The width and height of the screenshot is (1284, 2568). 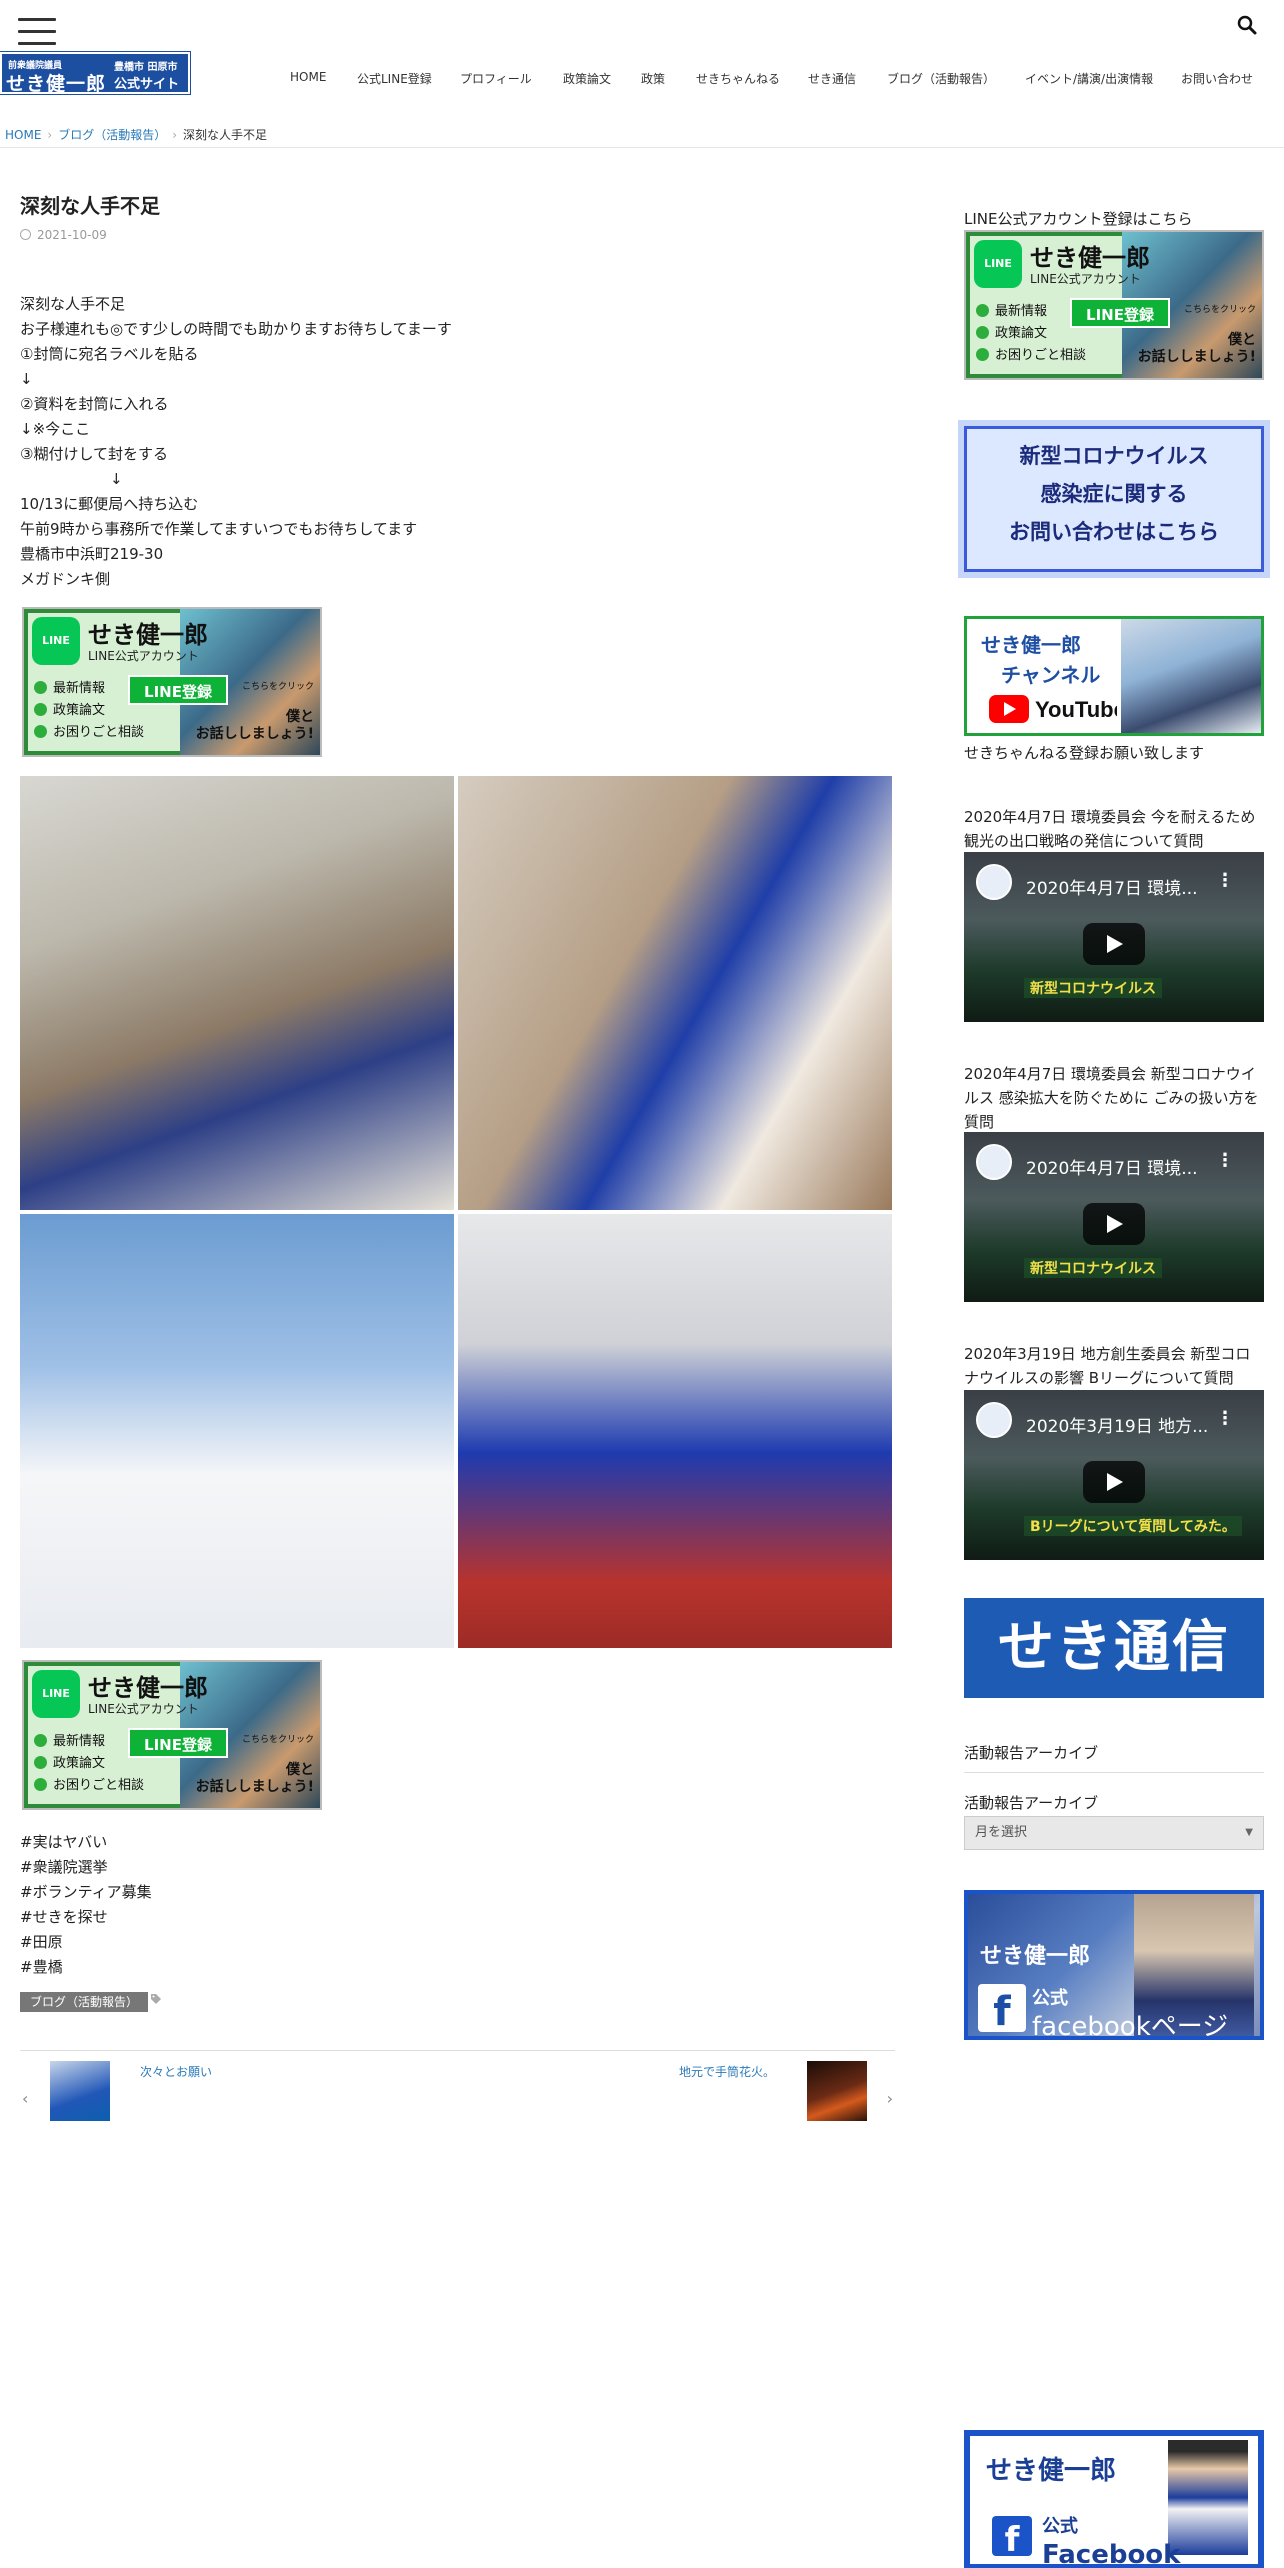 I want to click on menu-icon, so click(x=37, y=32).